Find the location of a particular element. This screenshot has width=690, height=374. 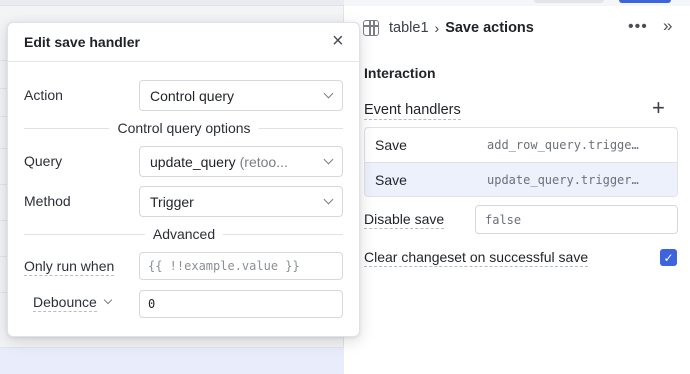

breadcrumb-current: Save actions is located at coordinates (489, 28).